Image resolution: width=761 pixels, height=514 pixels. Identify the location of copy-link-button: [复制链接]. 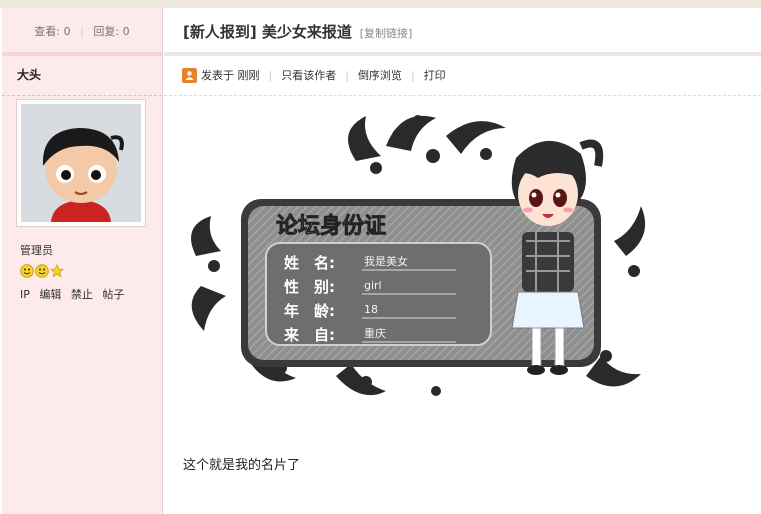
(386, 33).